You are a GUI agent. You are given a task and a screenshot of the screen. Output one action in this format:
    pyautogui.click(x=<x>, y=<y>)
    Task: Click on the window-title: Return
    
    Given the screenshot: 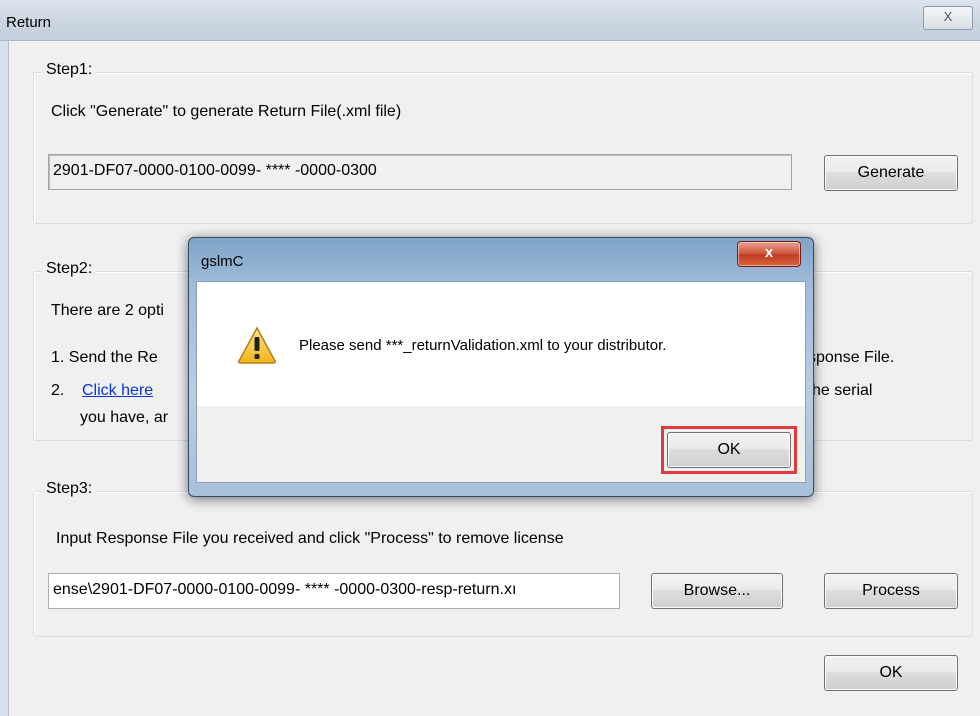 What is the action you would take?
    pyautogui.click(x=29, y=22)
    